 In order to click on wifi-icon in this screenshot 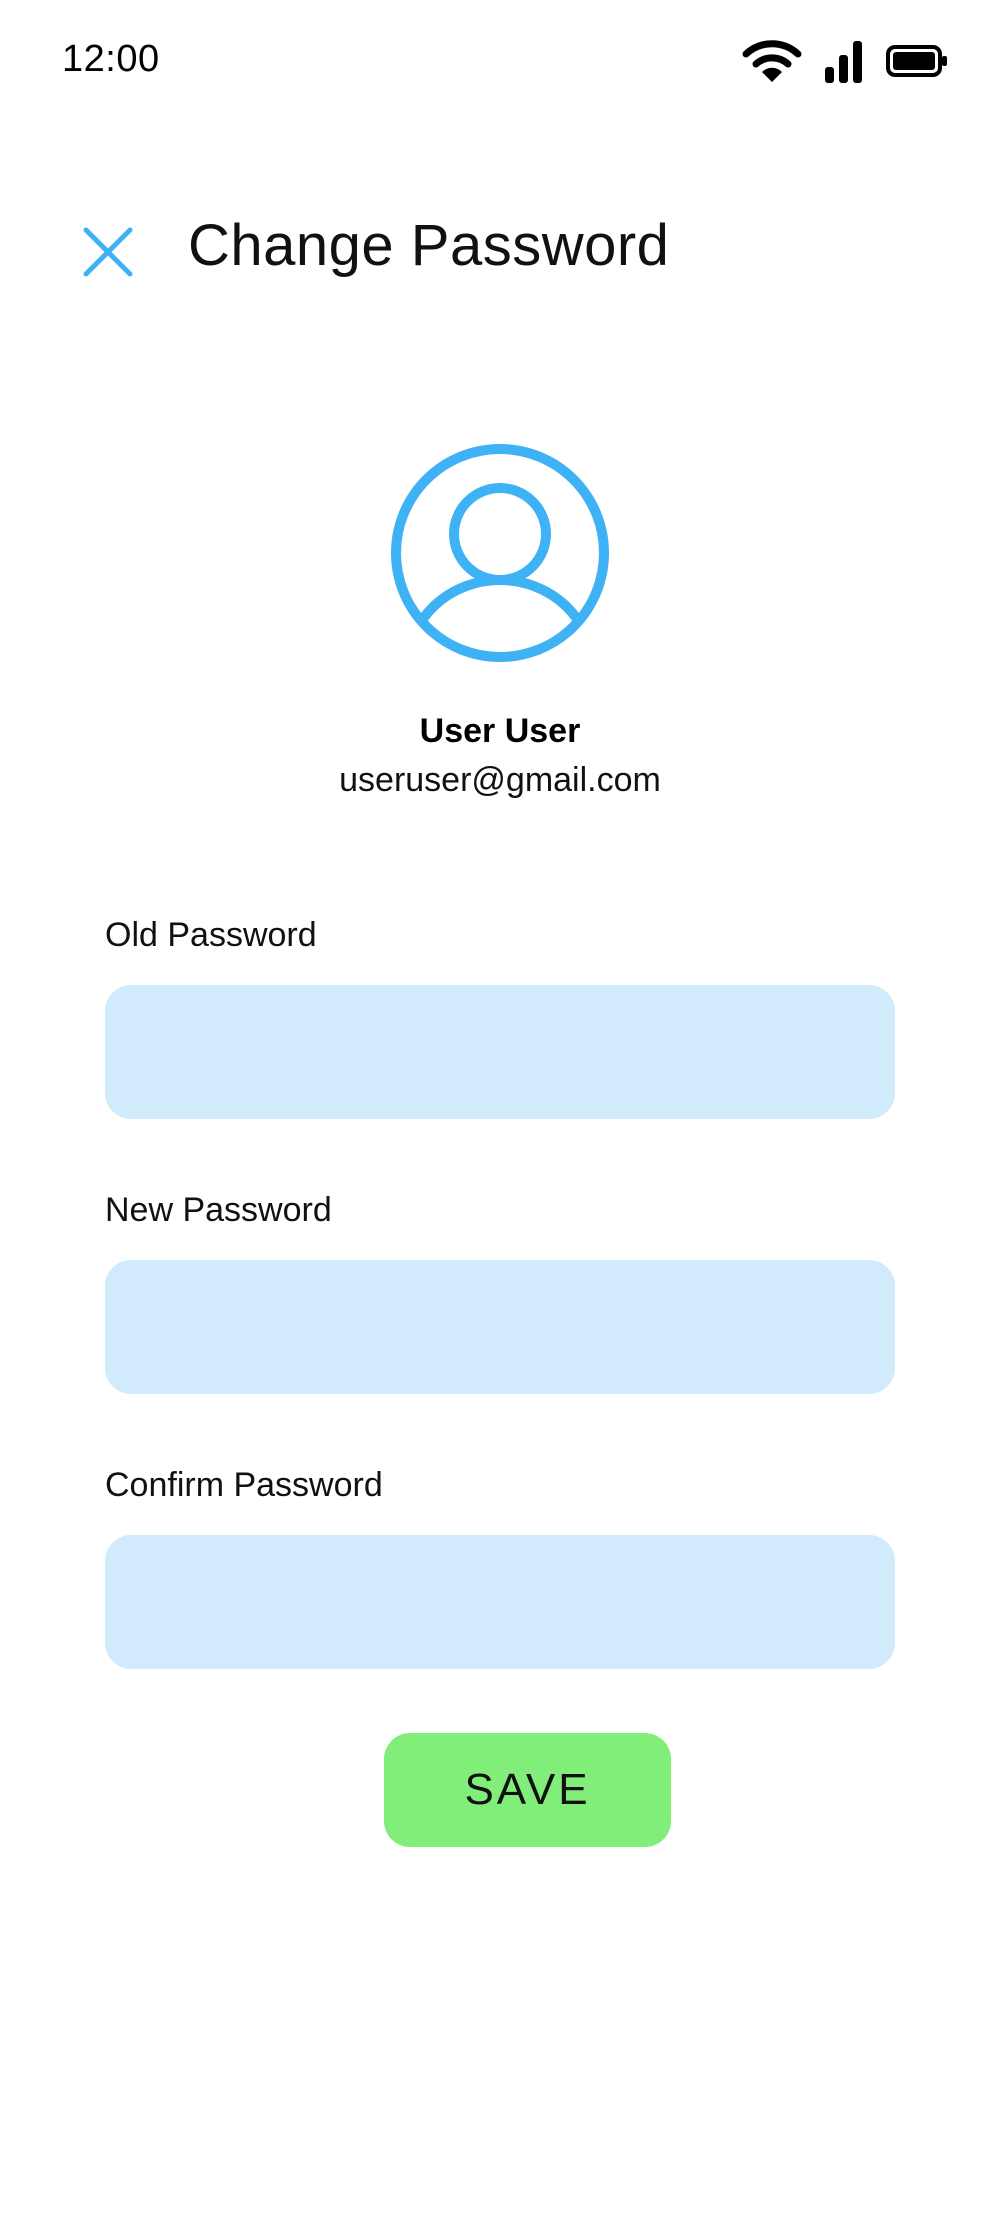, I will do `click(772, 61)`.